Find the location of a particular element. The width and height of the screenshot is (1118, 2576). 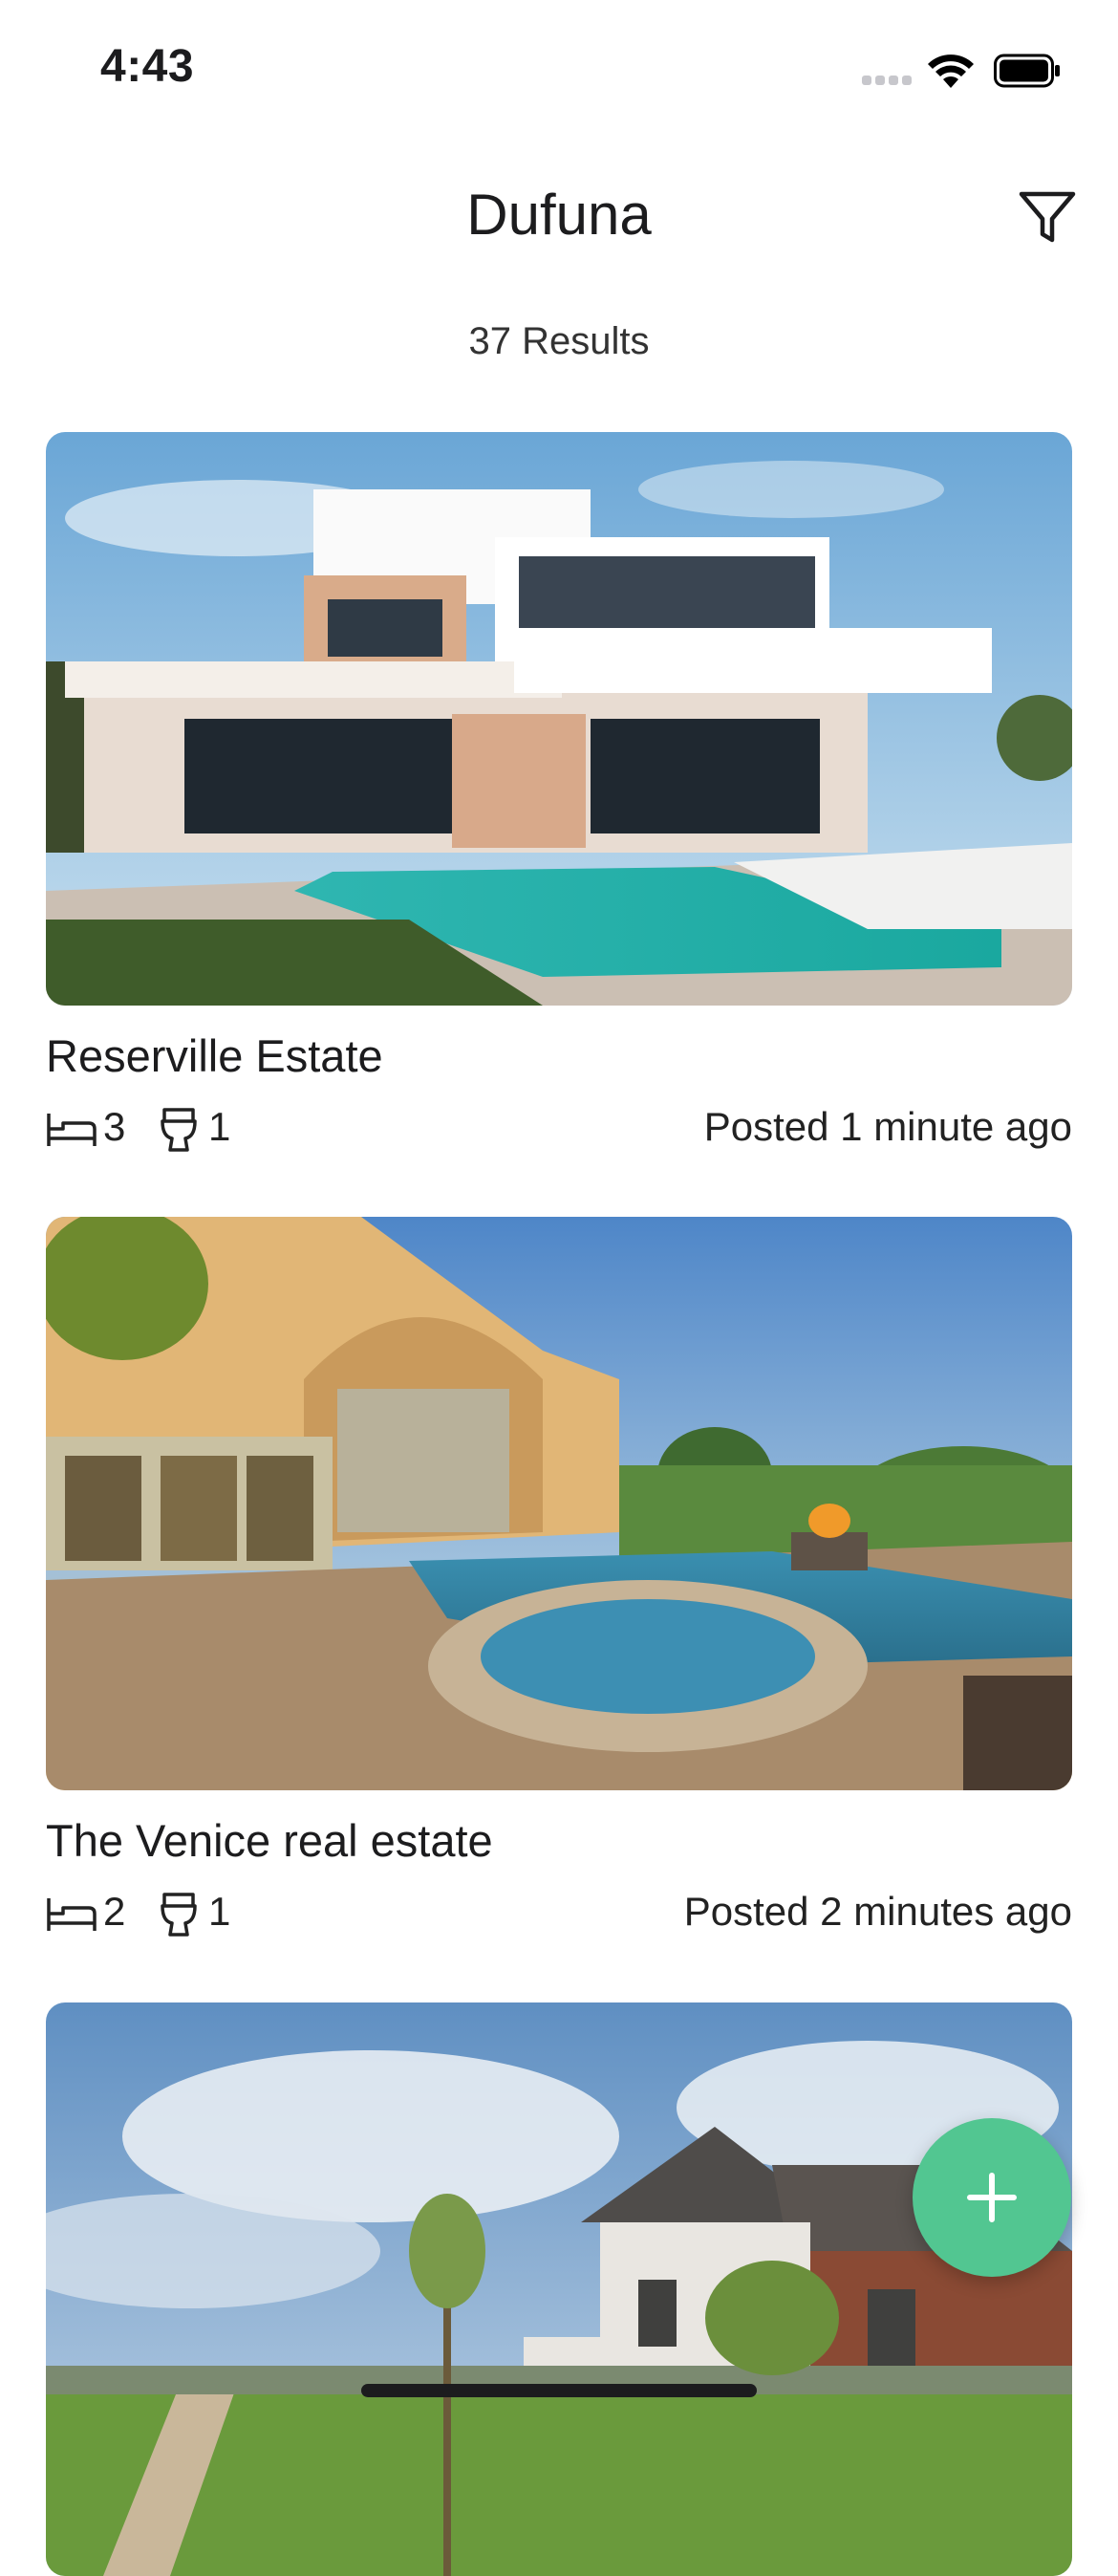

bed-count: 3 is located at coordinates (115, 1126).